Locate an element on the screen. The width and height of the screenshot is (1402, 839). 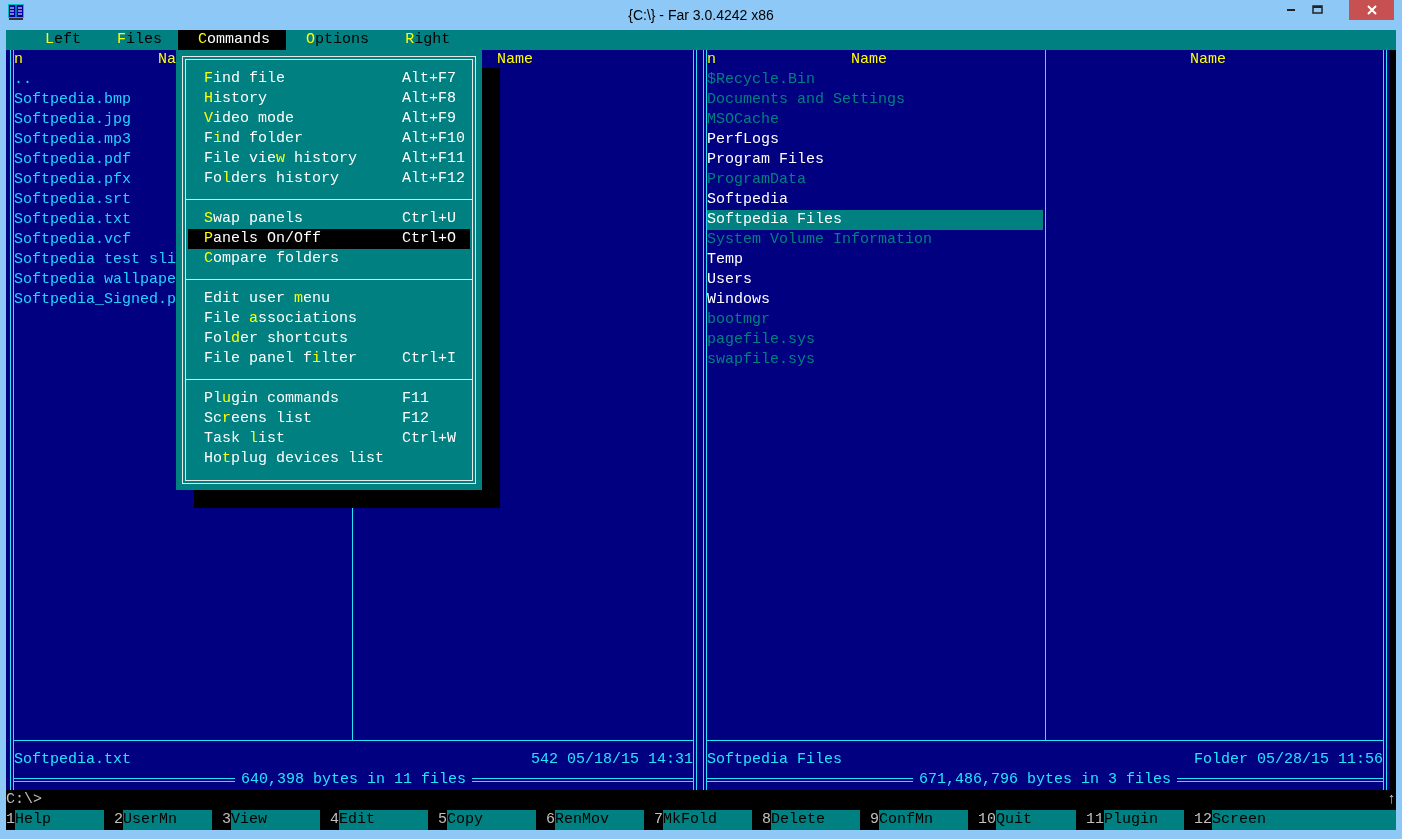
file-name: bootmgr is located at coordinates (875, 320).